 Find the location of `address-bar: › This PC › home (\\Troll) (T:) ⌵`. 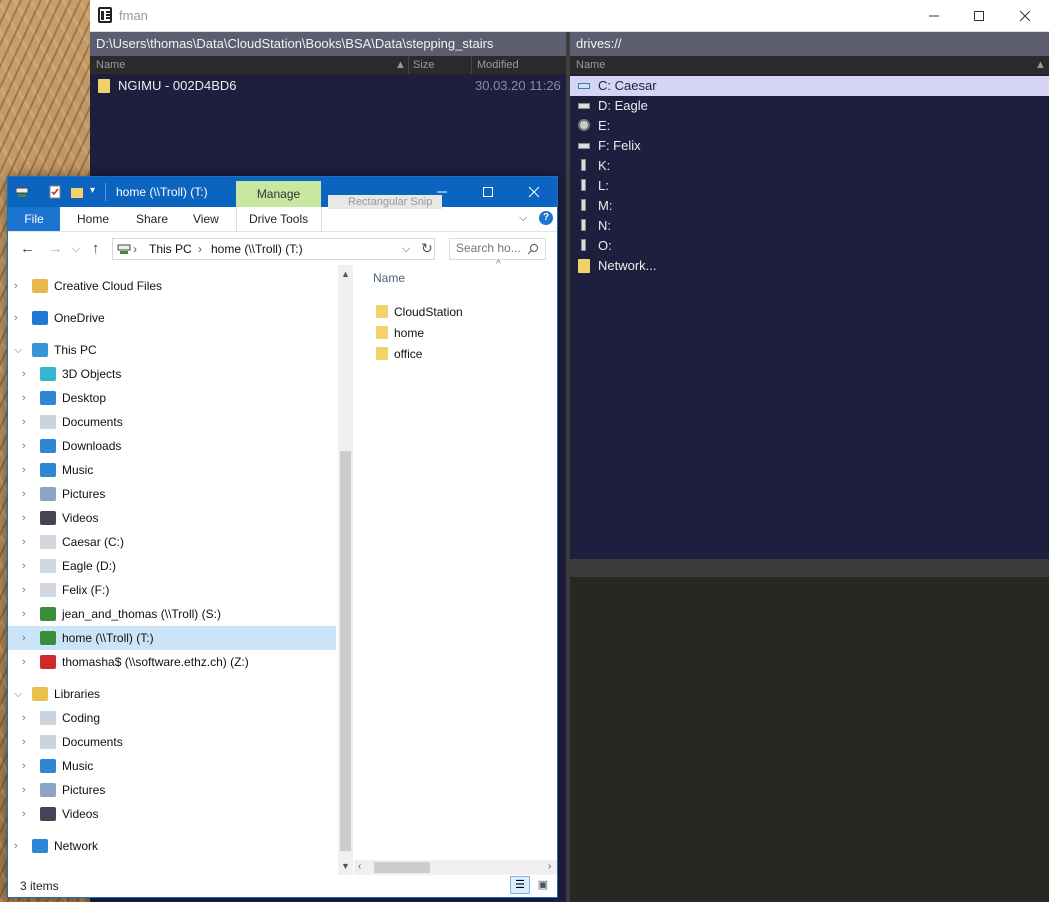

address-bar: › This PC › home (\\Troll) (T:) ⌵ is located at coordinates (273, 249).